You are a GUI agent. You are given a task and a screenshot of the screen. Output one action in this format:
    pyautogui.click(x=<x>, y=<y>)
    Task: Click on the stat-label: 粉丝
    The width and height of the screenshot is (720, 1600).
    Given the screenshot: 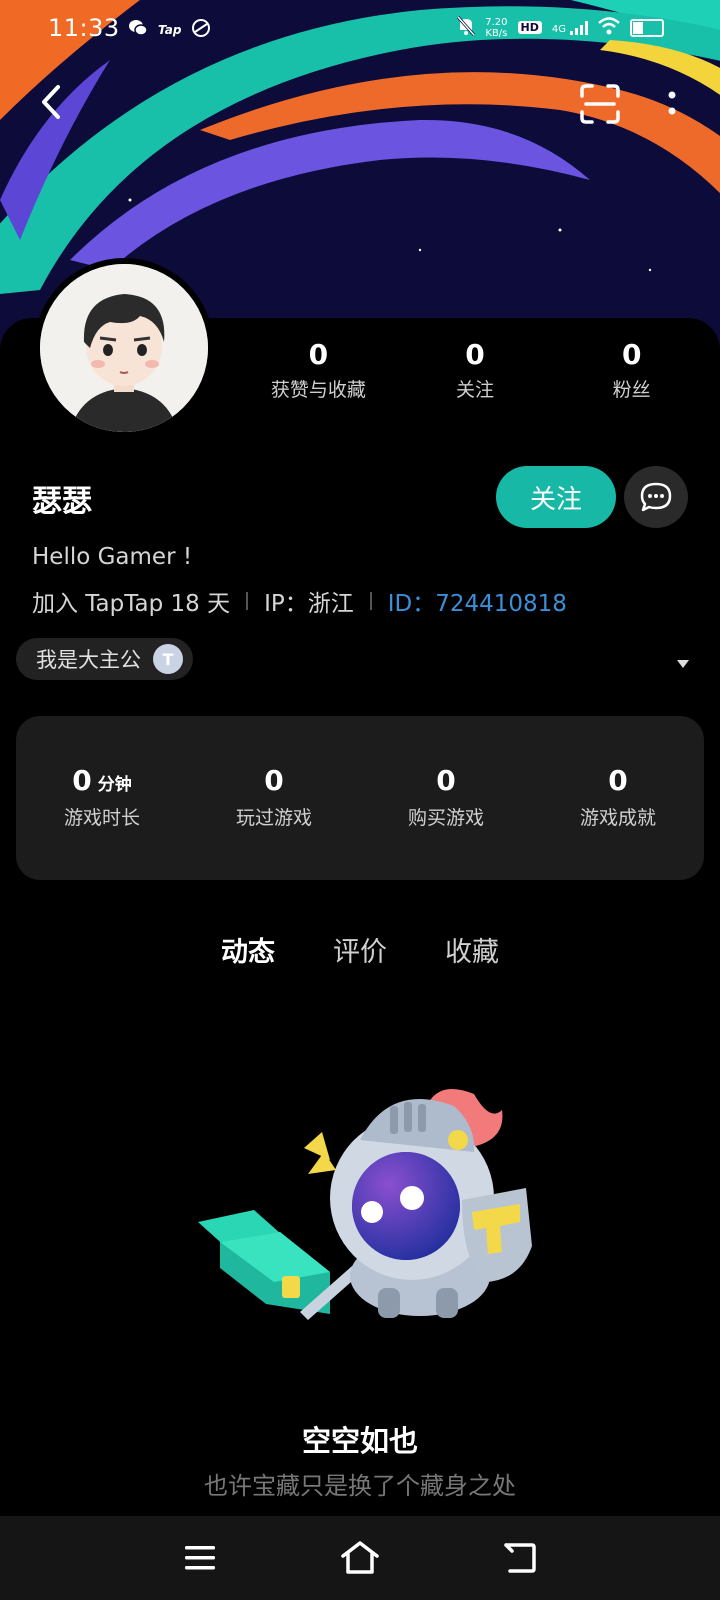 What is the action you would take?
    pyautogui.click(x=631, y=390)
    